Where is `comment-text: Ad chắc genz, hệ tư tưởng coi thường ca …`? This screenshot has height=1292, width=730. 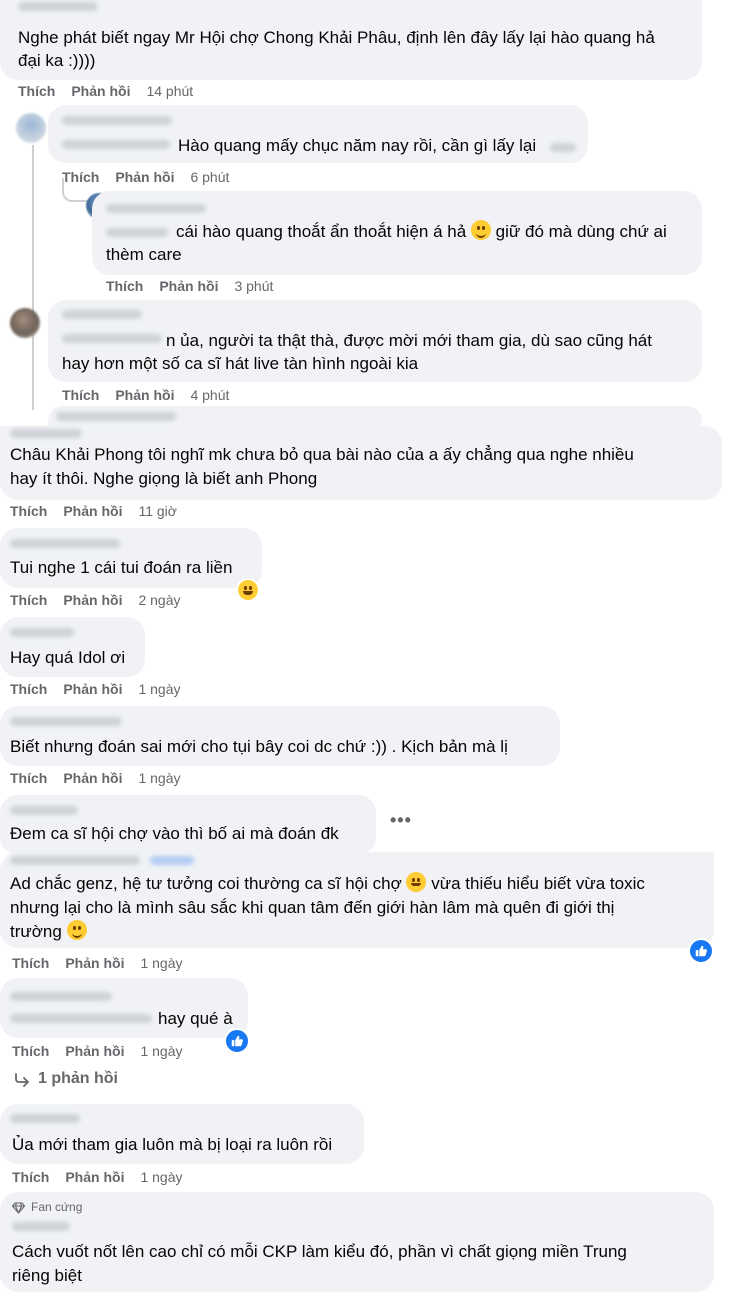 comment-text: Ad chắc genz, hệ tư tưởng coi thường ca … is located at coordinates (327, 884).